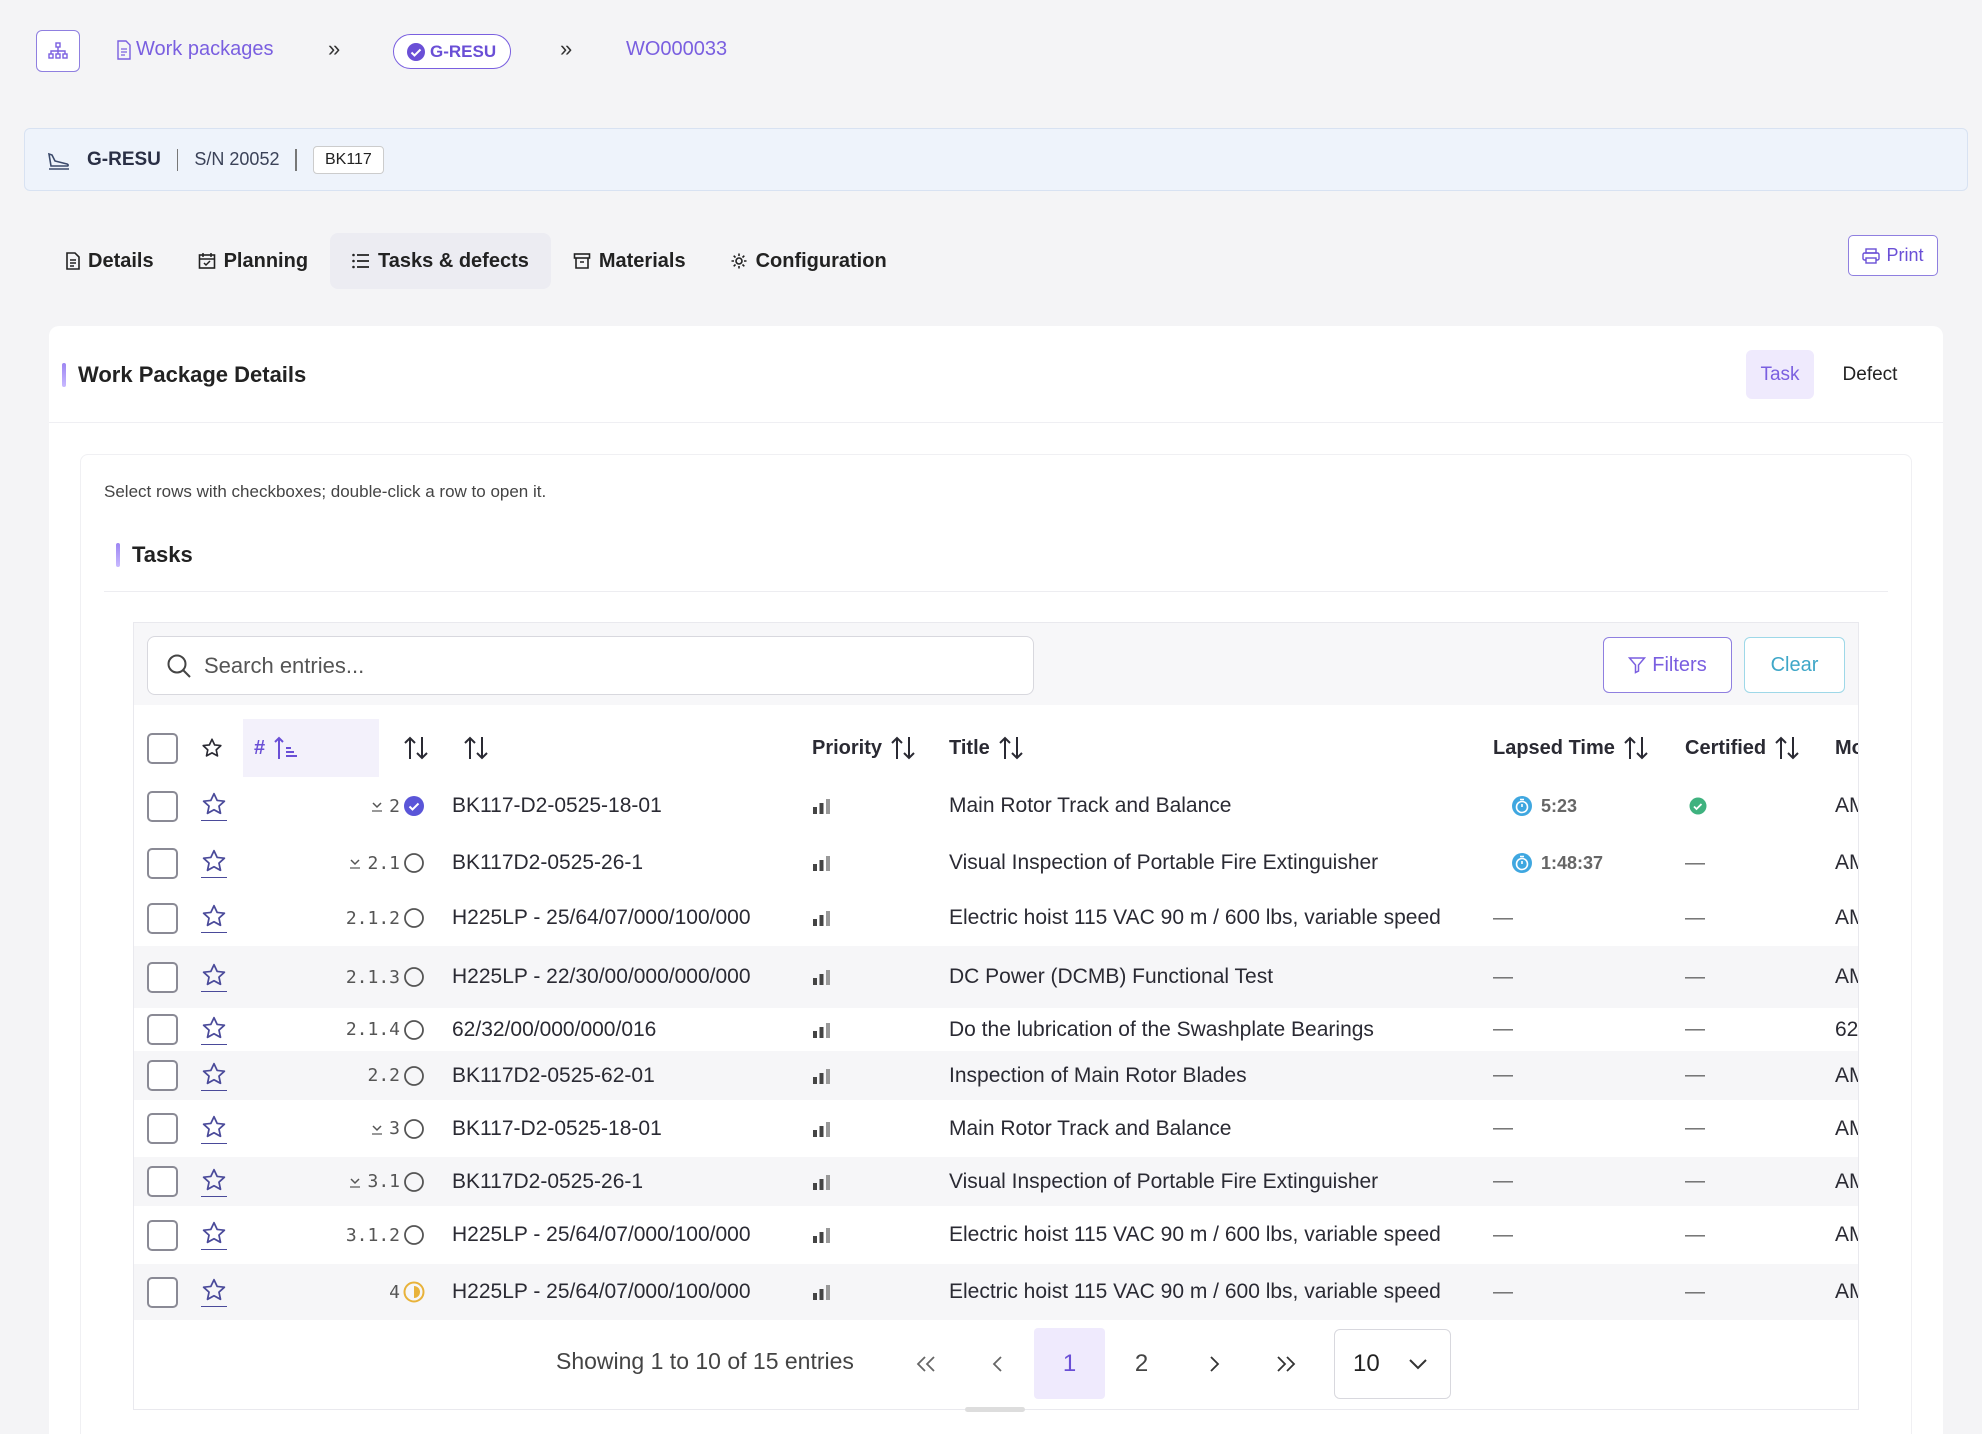 Image resolution: width=1982 pixels, height=1434 pixels. Describe the element at coordinates (121, 260) in the screenshot. I see `tab-details-label: Details` at that location.